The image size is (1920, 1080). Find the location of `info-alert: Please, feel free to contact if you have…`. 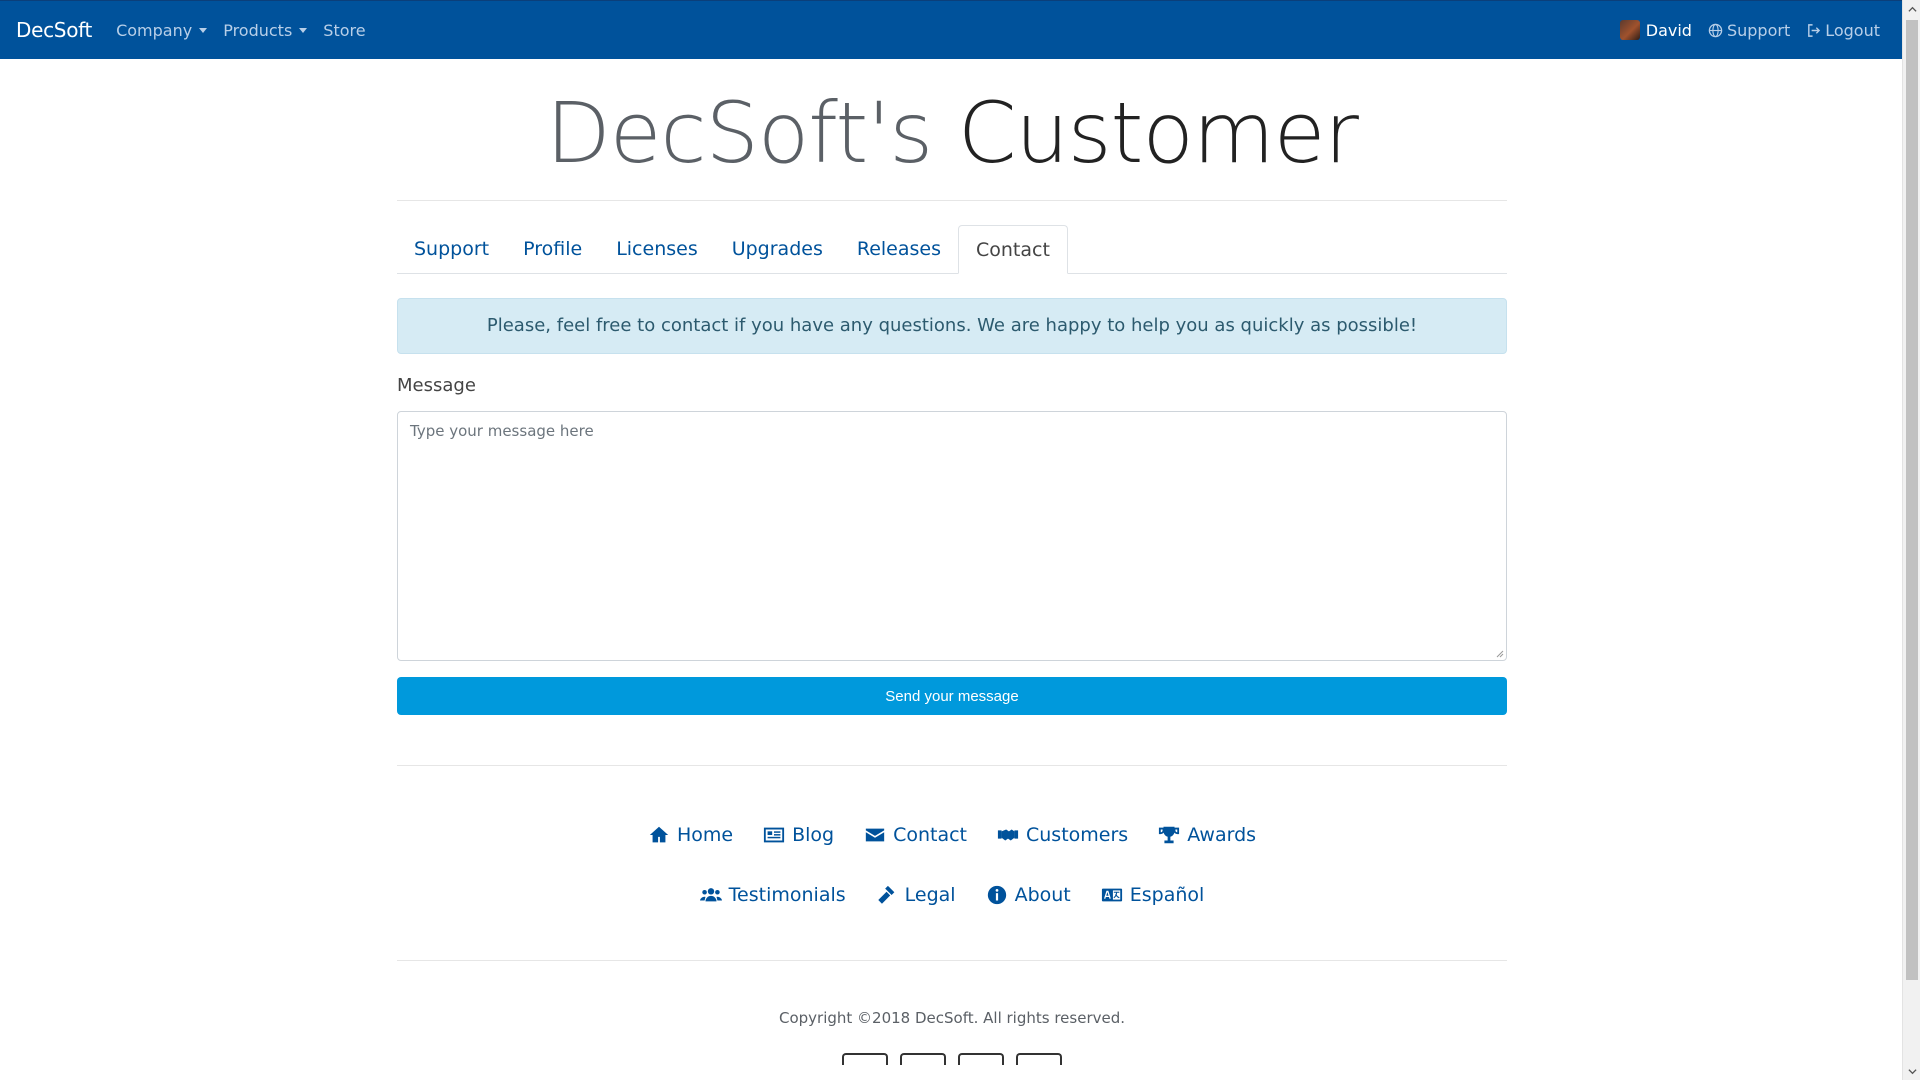

info-alert: Please, feel free to contact if you have… is located at coordinates (952, 326).